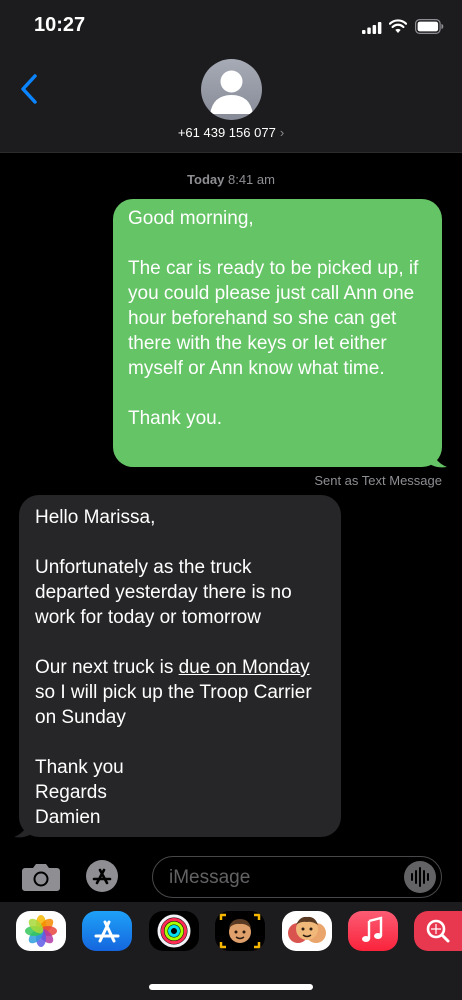  I want to click on memoji-app-button, so click(240, 931).